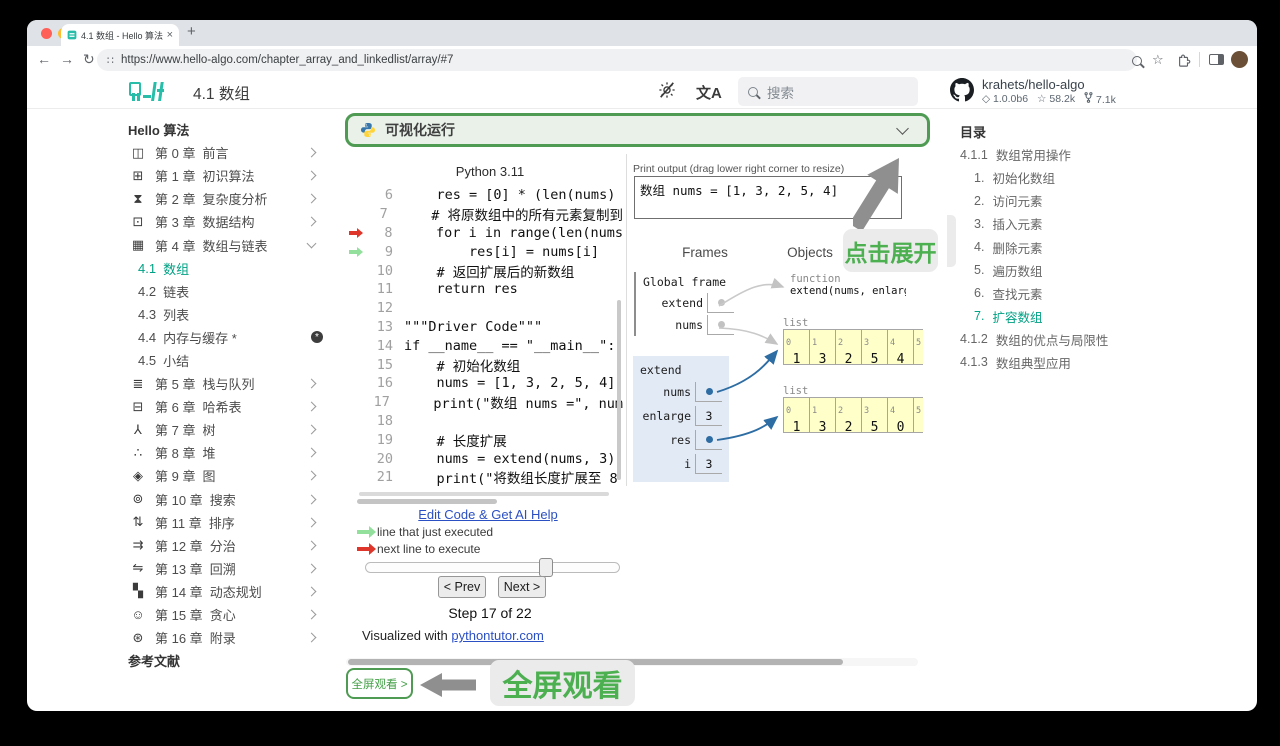  Describe the element at coordinates (951, 241) in the screenshot. I see `content-scrollbar-thumb` at that location.